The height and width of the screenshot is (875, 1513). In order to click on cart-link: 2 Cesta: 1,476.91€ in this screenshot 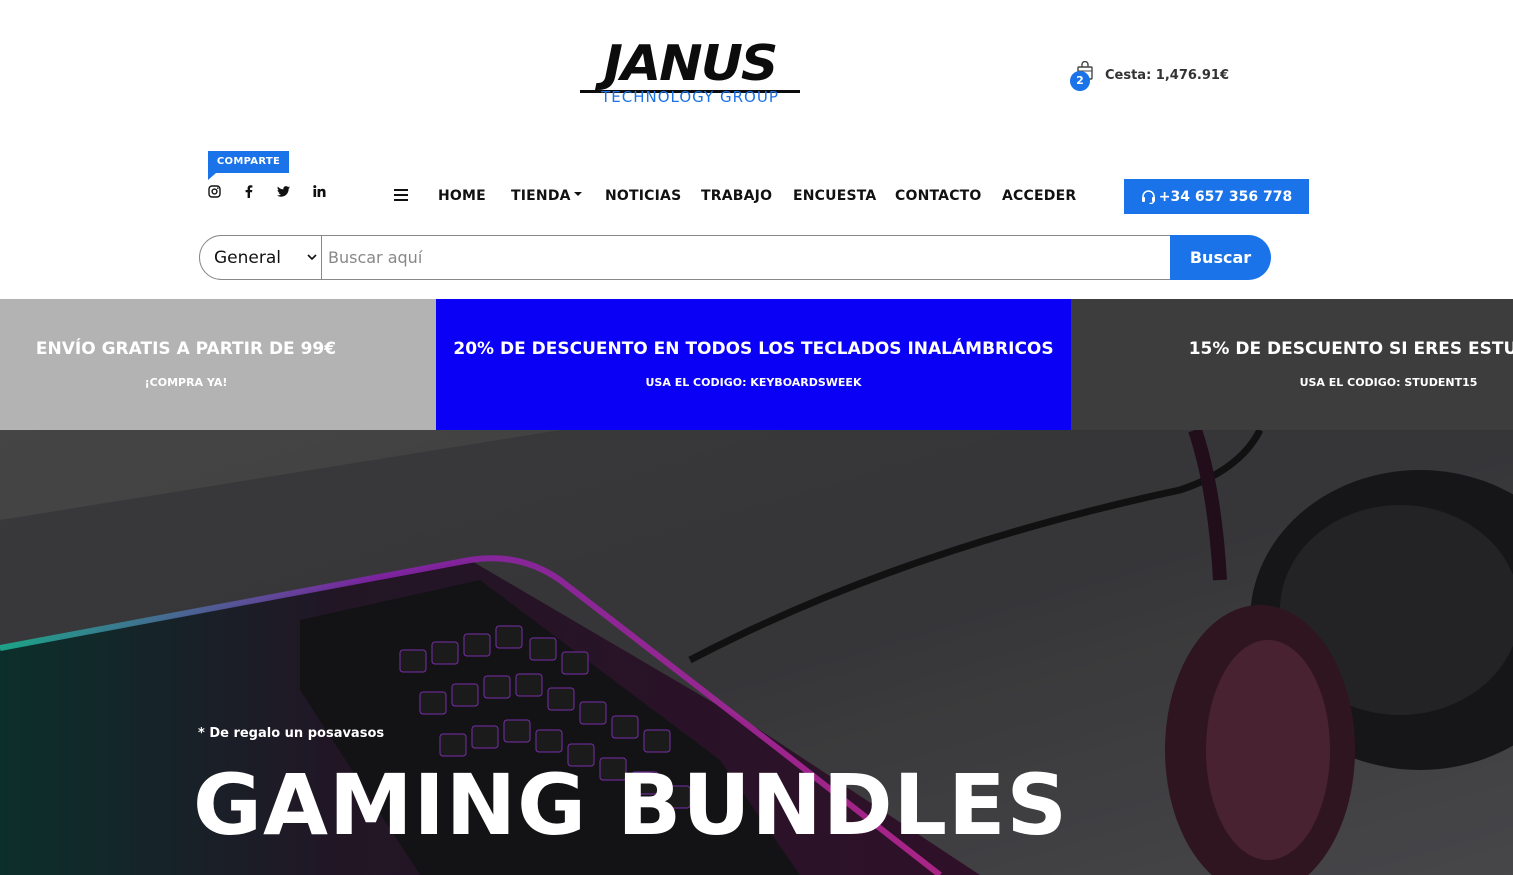, I will do `click(1150, 75)`.